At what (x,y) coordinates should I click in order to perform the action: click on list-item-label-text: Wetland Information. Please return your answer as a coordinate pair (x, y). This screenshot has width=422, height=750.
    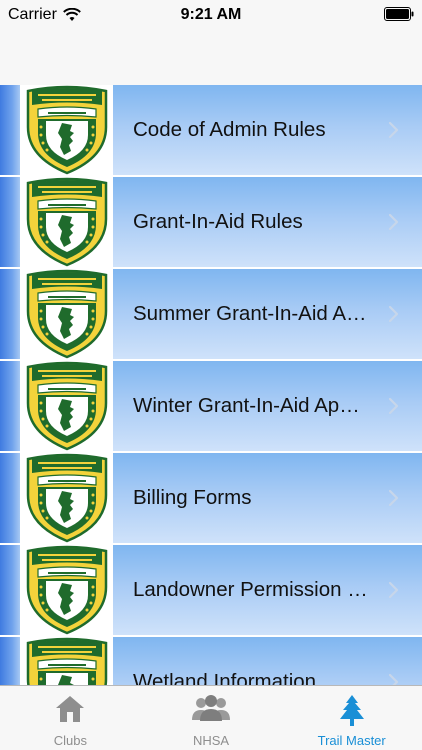
    Looking at the image, I should click on (225, 677).